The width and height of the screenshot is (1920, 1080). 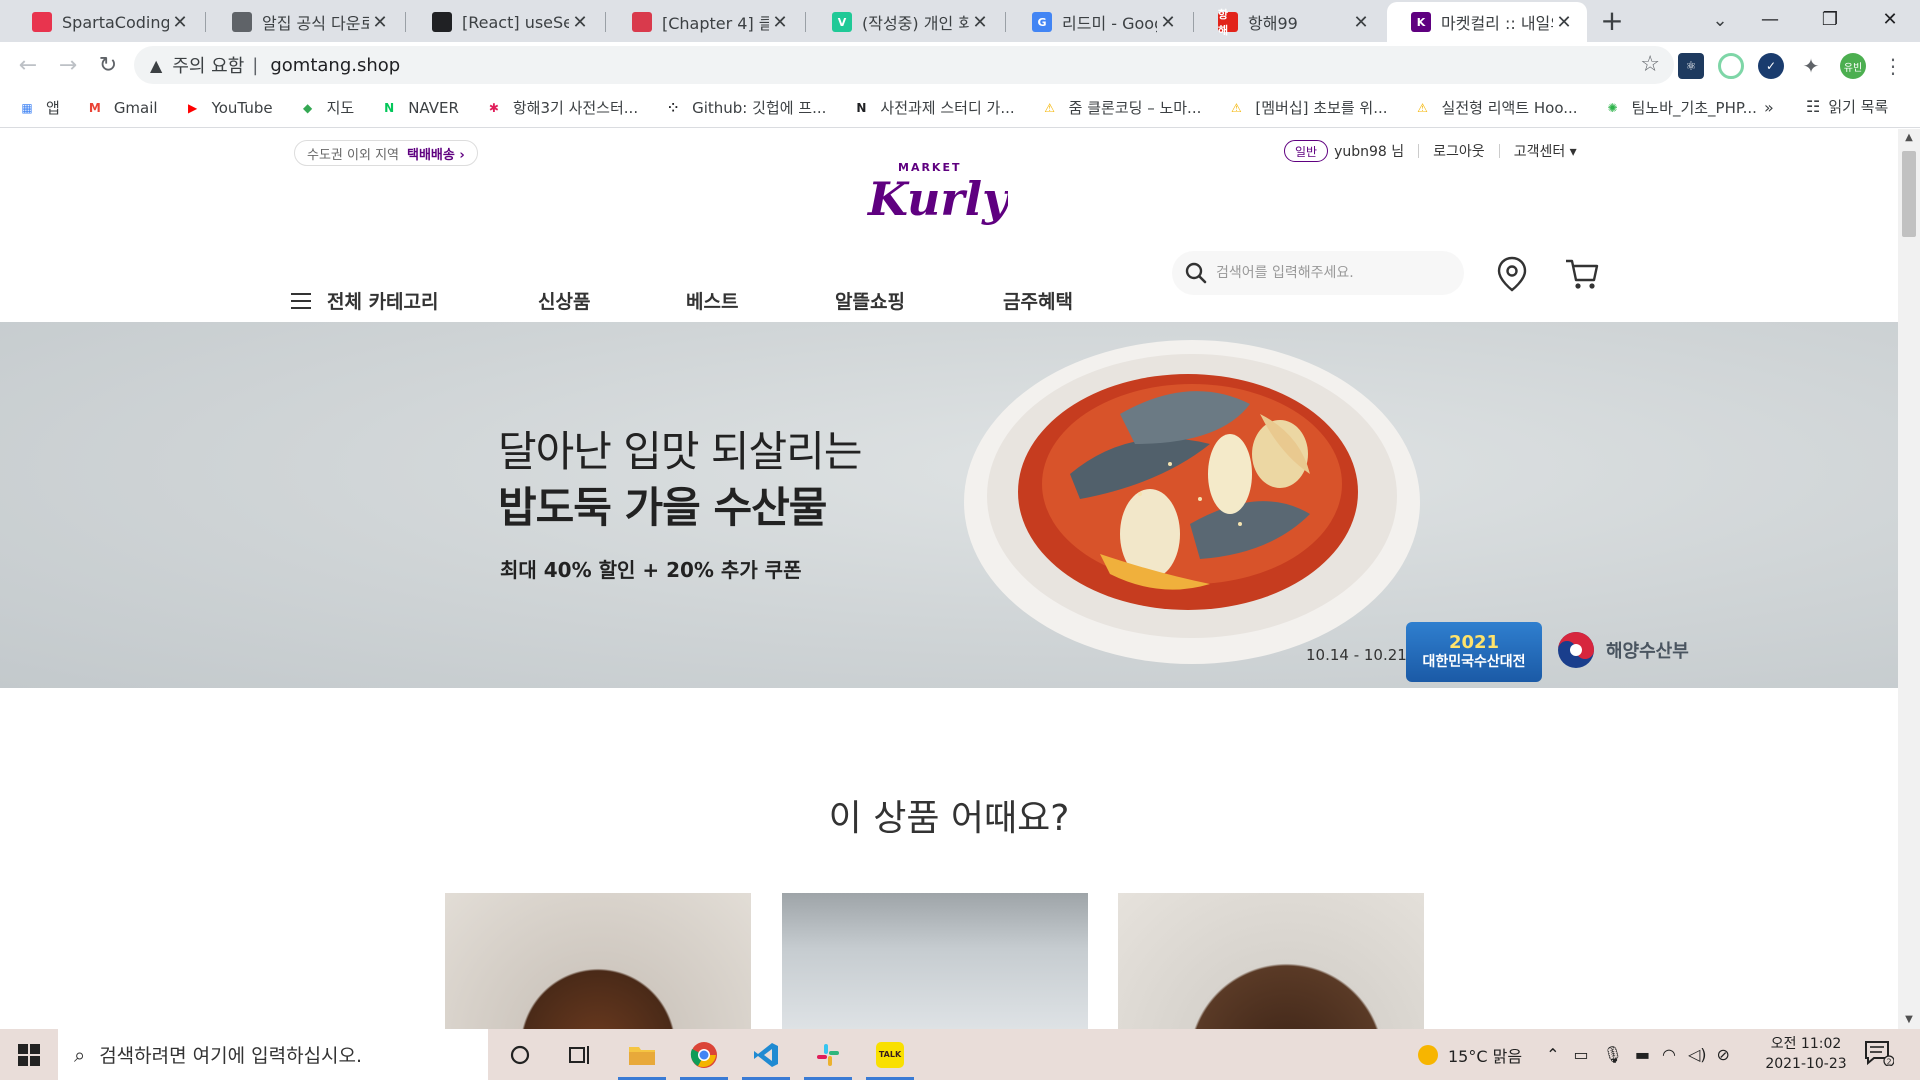 I want to click on tab-favicon-icon: 항해, so click(x=1228, y=22).